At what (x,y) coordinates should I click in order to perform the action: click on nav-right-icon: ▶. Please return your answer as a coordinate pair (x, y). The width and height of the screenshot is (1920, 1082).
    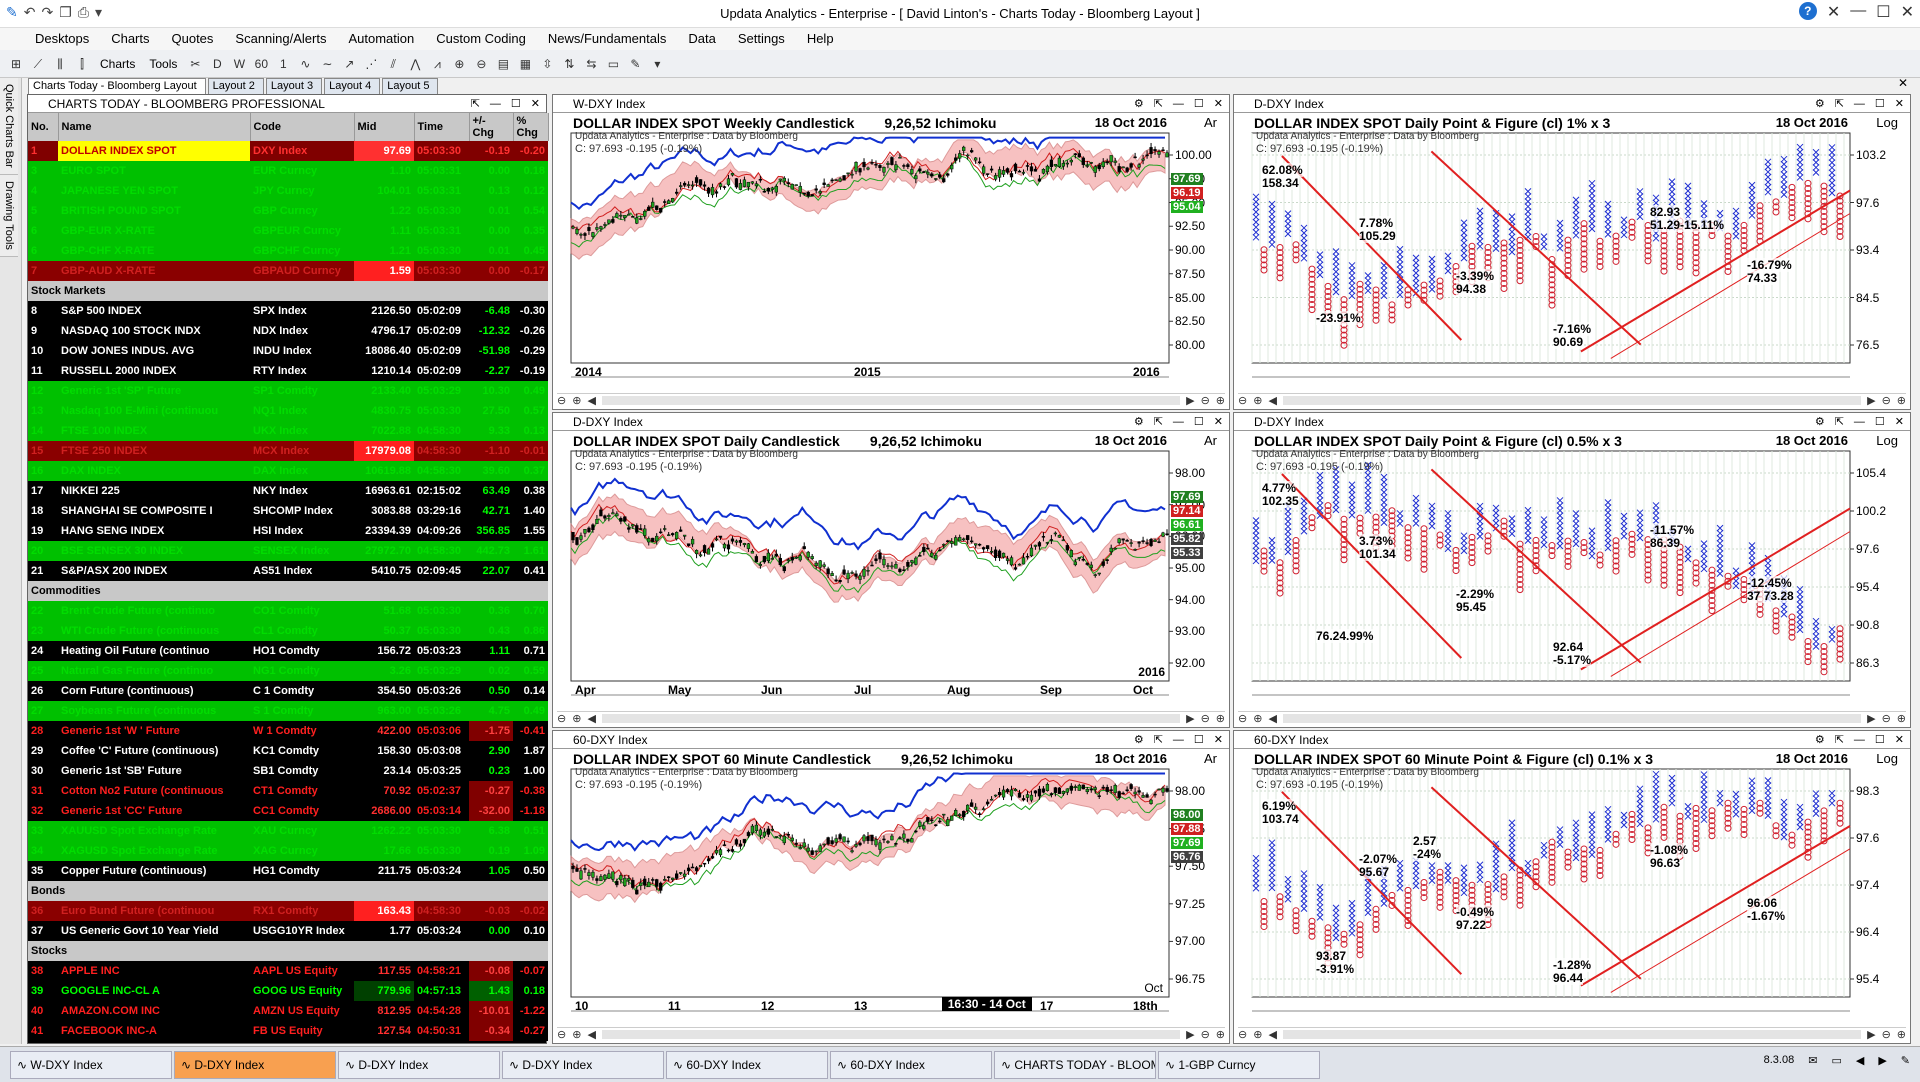
    Looking at the image, I should click on (1882, 1060).